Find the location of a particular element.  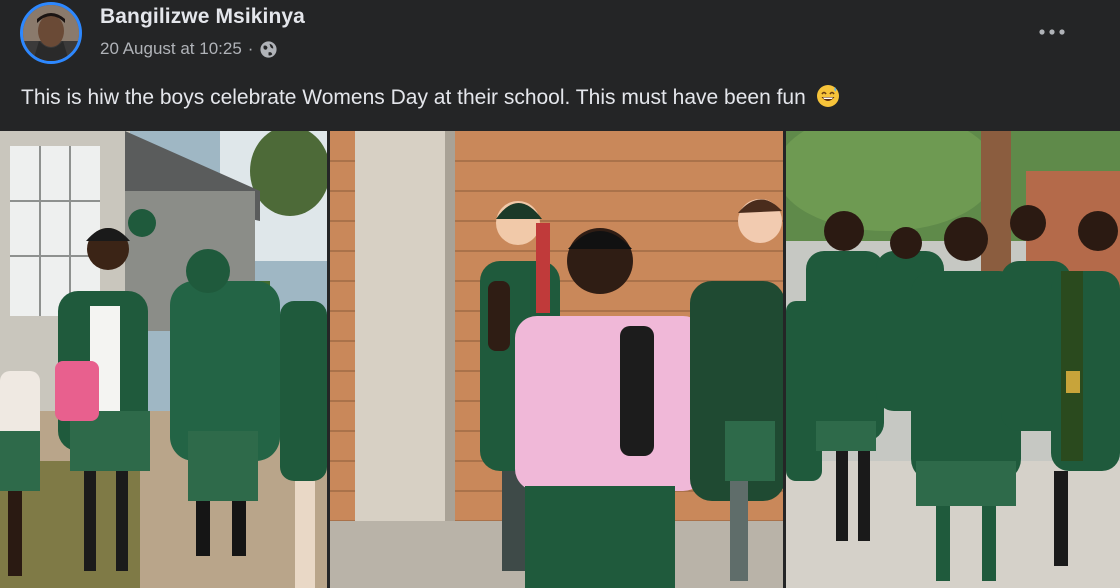

grinning-sweat-emoji is located at coordinates (828, 96).